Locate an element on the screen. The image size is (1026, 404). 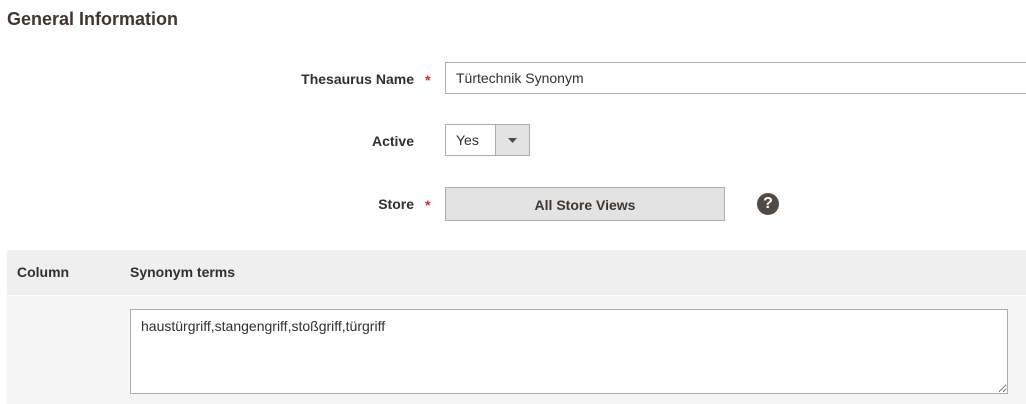
active-select-value: Yes is located at coordinates (467, 140).